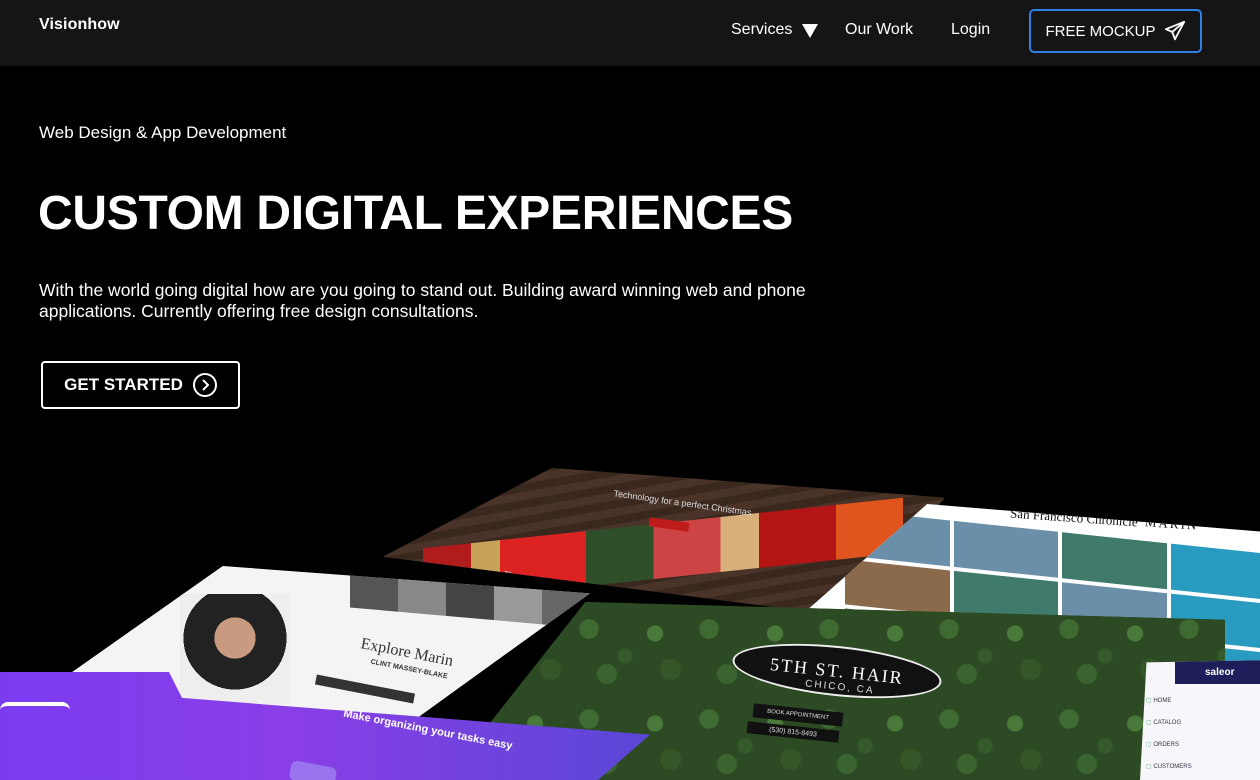  I want to click on portrait-photo, so click(235, 649).